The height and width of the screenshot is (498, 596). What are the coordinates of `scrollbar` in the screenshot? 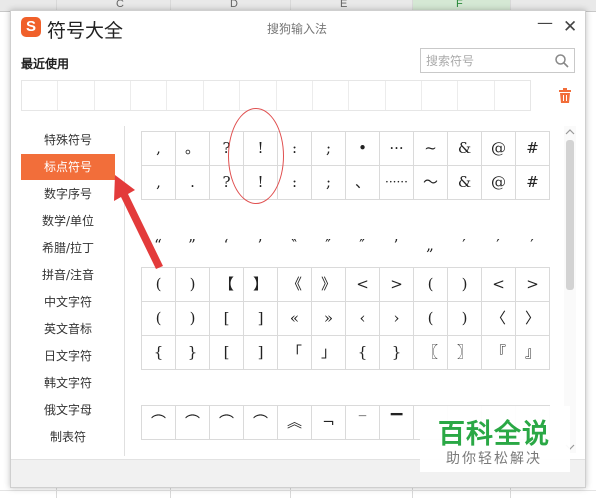 It's located at (570, 289).